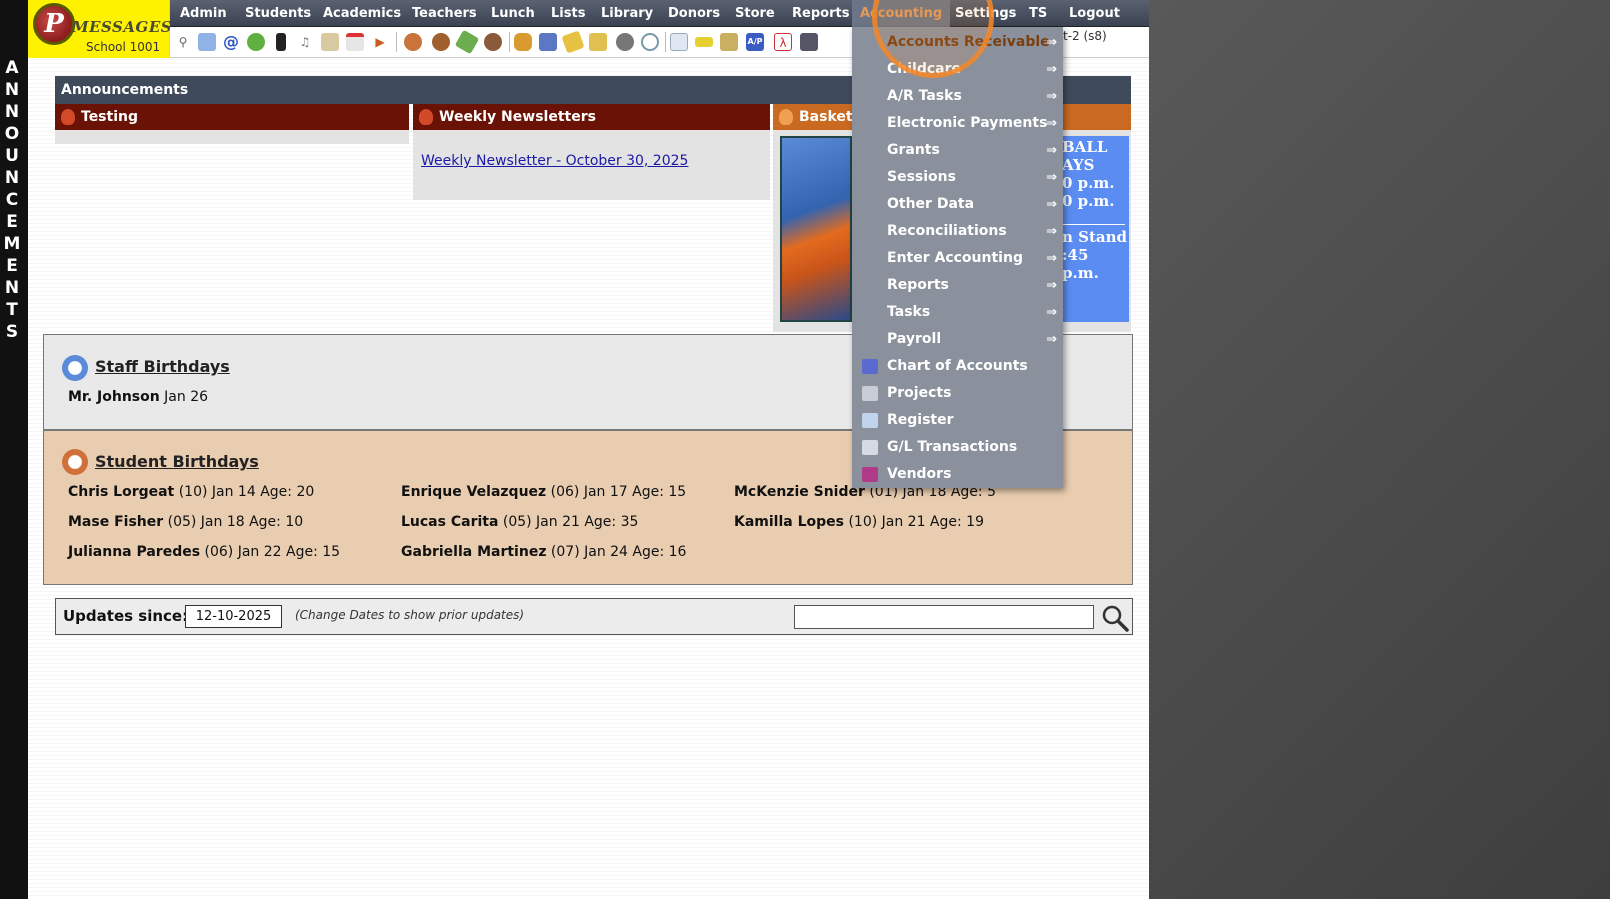  I want to click on logo-title: MESSAGES, so click(122, 27).